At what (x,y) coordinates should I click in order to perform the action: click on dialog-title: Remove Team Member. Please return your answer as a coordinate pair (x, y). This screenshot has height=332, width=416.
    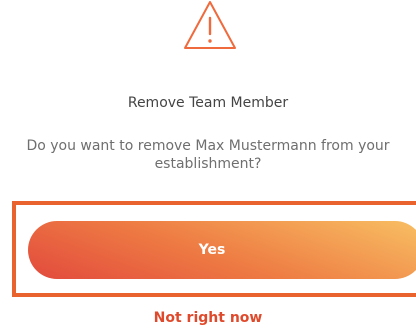
    Looking at the image, I should click on (208, 103).